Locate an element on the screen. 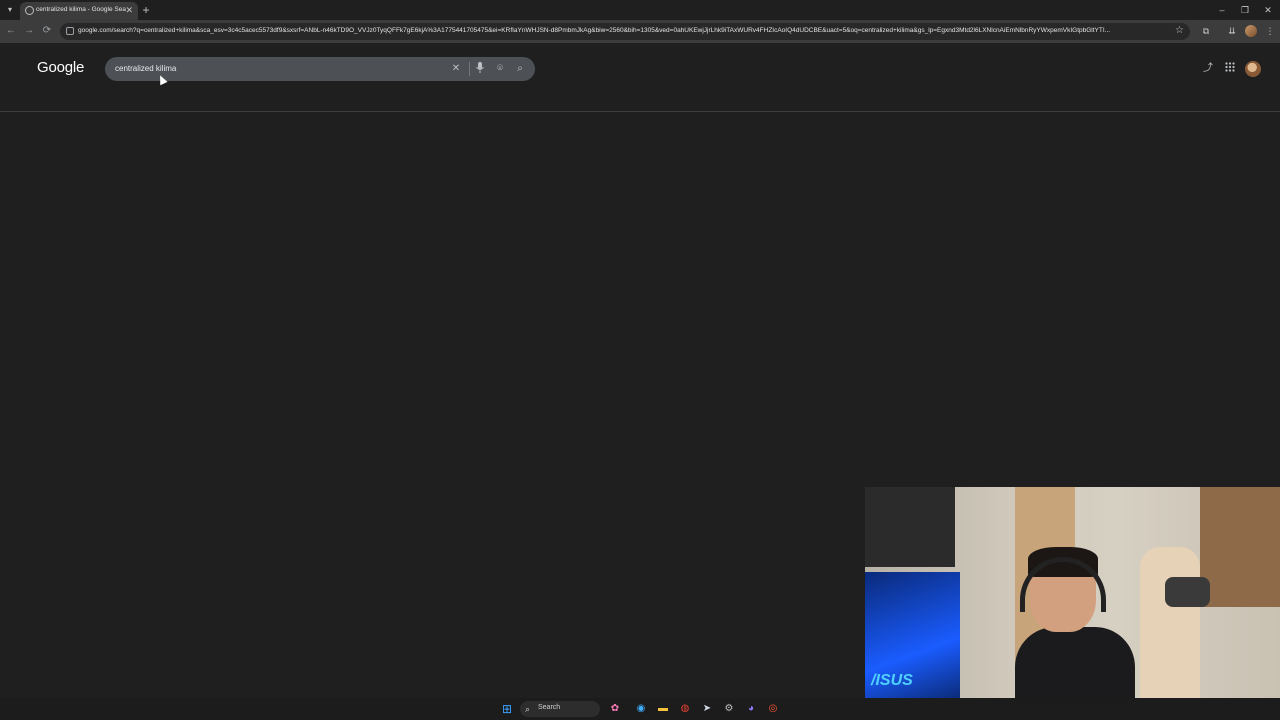  header-divider is located at coordinates (640, 111).